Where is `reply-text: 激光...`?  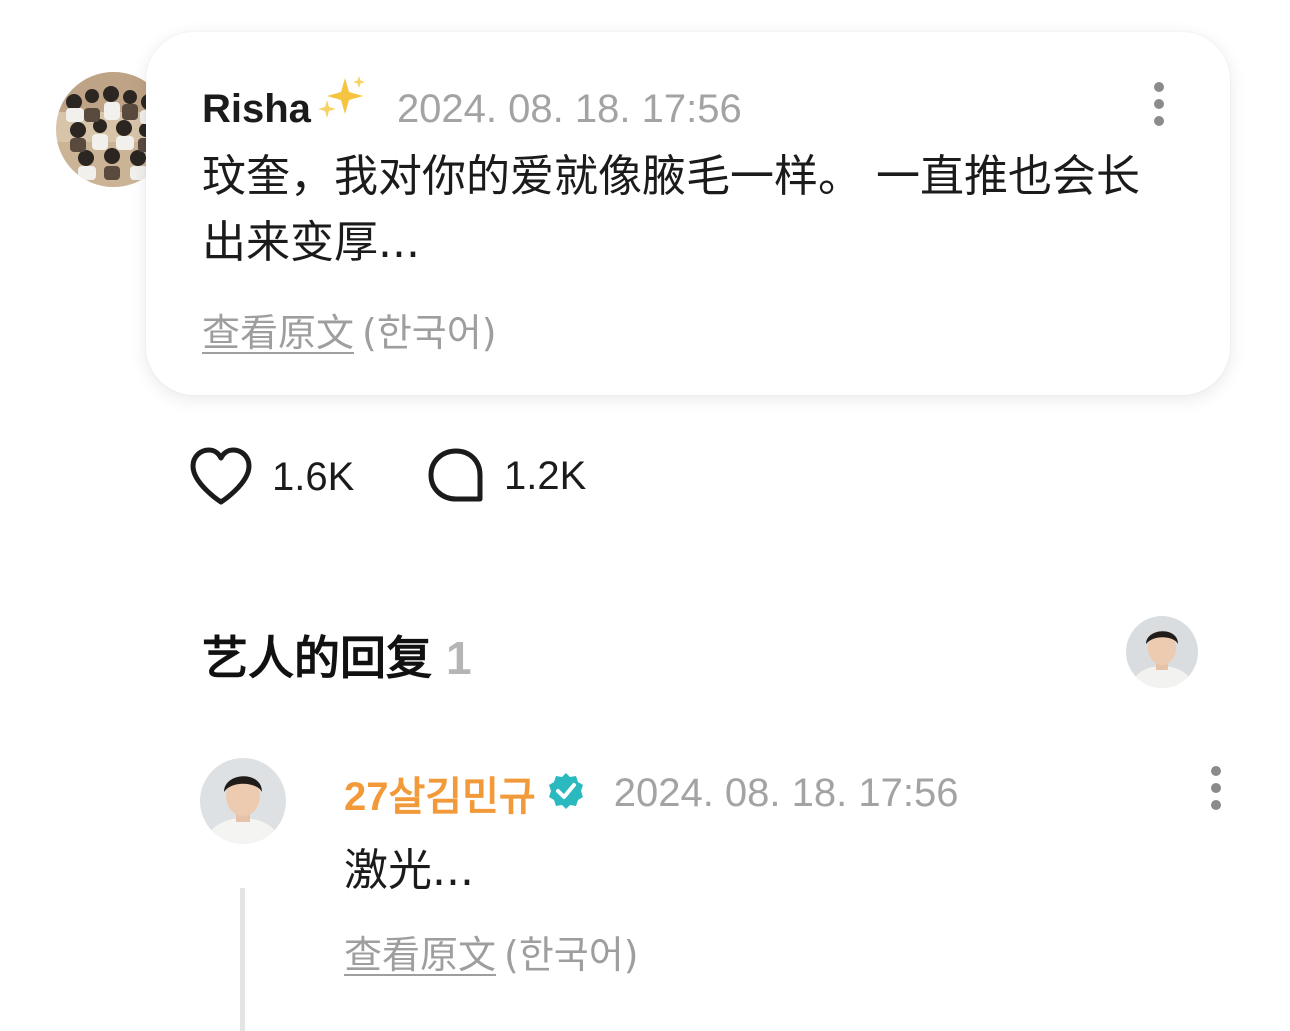 reply-text: 激光... is located at coordinates (409, 870).